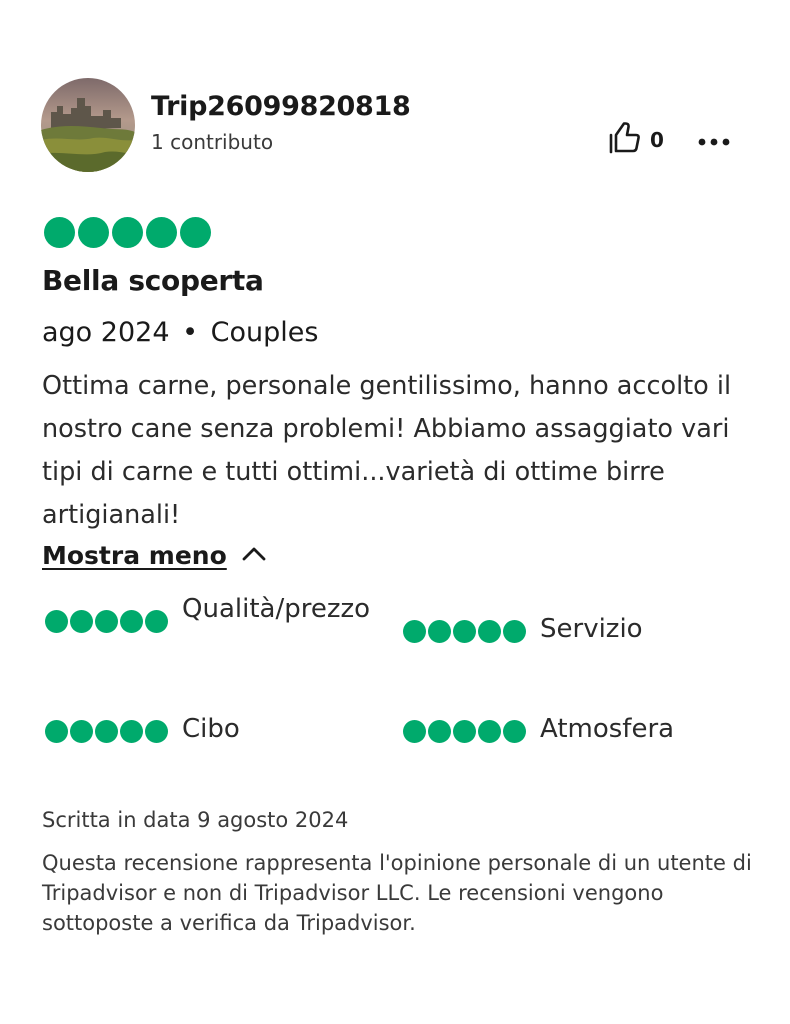  I want to click on sub-rating-label: Atmosfera, so click(607, 729).